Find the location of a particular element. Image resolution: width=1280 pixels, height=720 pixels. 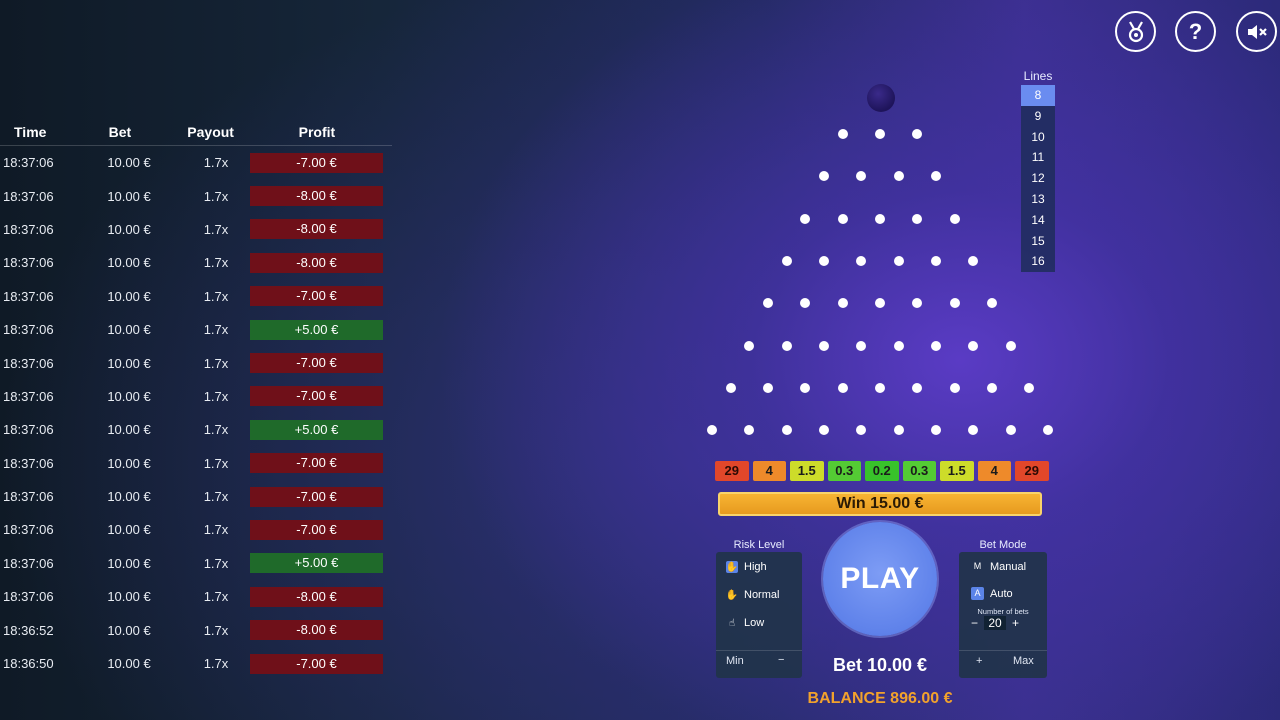

header-bet: Bet is located at coordinates (120, 131).